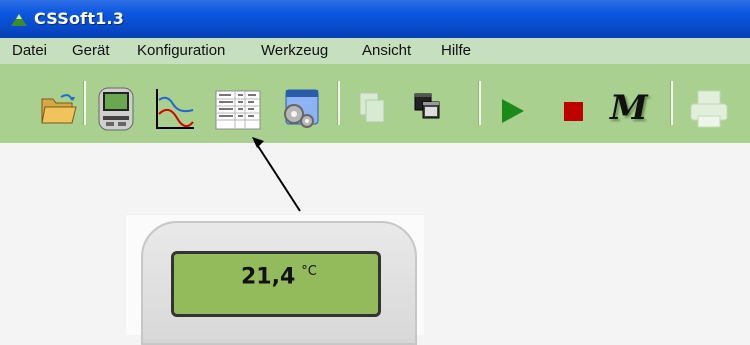 Image resolution: width=750 pixels, height=345 pixels. I want to click on m-label: M, so click(629, 108).